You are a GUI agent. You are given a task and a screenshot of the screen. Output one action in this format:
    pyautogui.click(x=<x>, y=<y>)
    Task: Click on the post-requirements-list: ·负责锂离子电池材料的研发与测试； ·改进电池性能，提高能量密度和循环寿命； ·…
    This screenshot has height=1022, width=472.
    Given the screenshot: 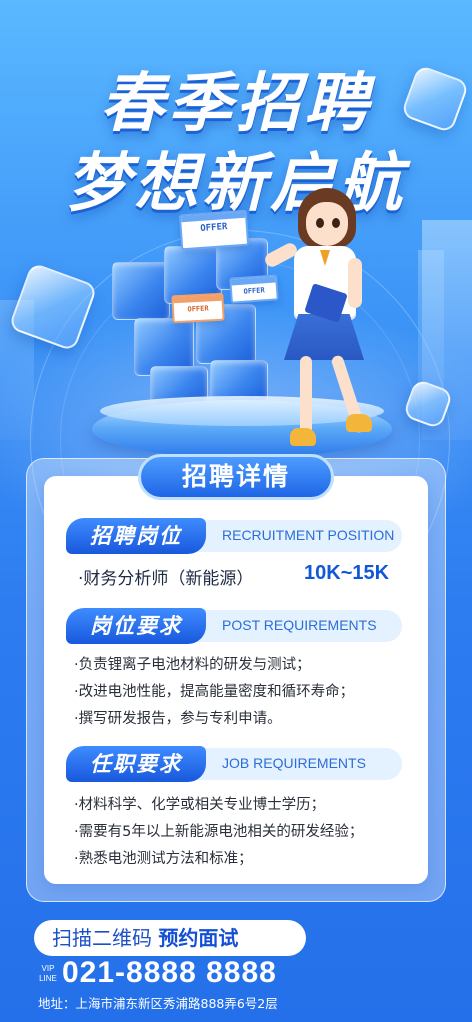 What is the action you would take?
    pyautogui.click(x=214, y=692)
    